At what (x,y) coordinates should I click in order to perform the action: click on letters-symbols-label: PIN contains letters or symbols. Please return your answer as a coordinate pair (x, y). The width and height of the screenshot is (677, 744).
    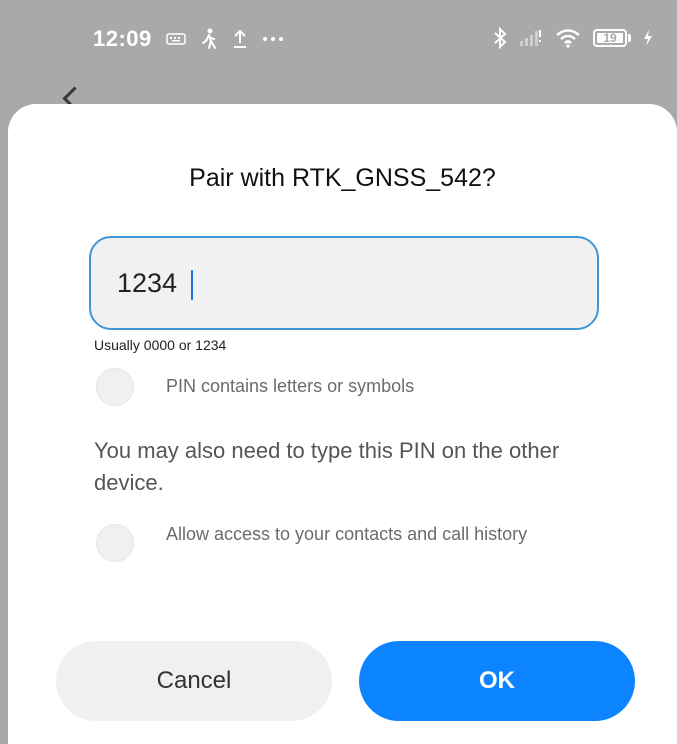
    Looking at the image, I should click on (290, 386).